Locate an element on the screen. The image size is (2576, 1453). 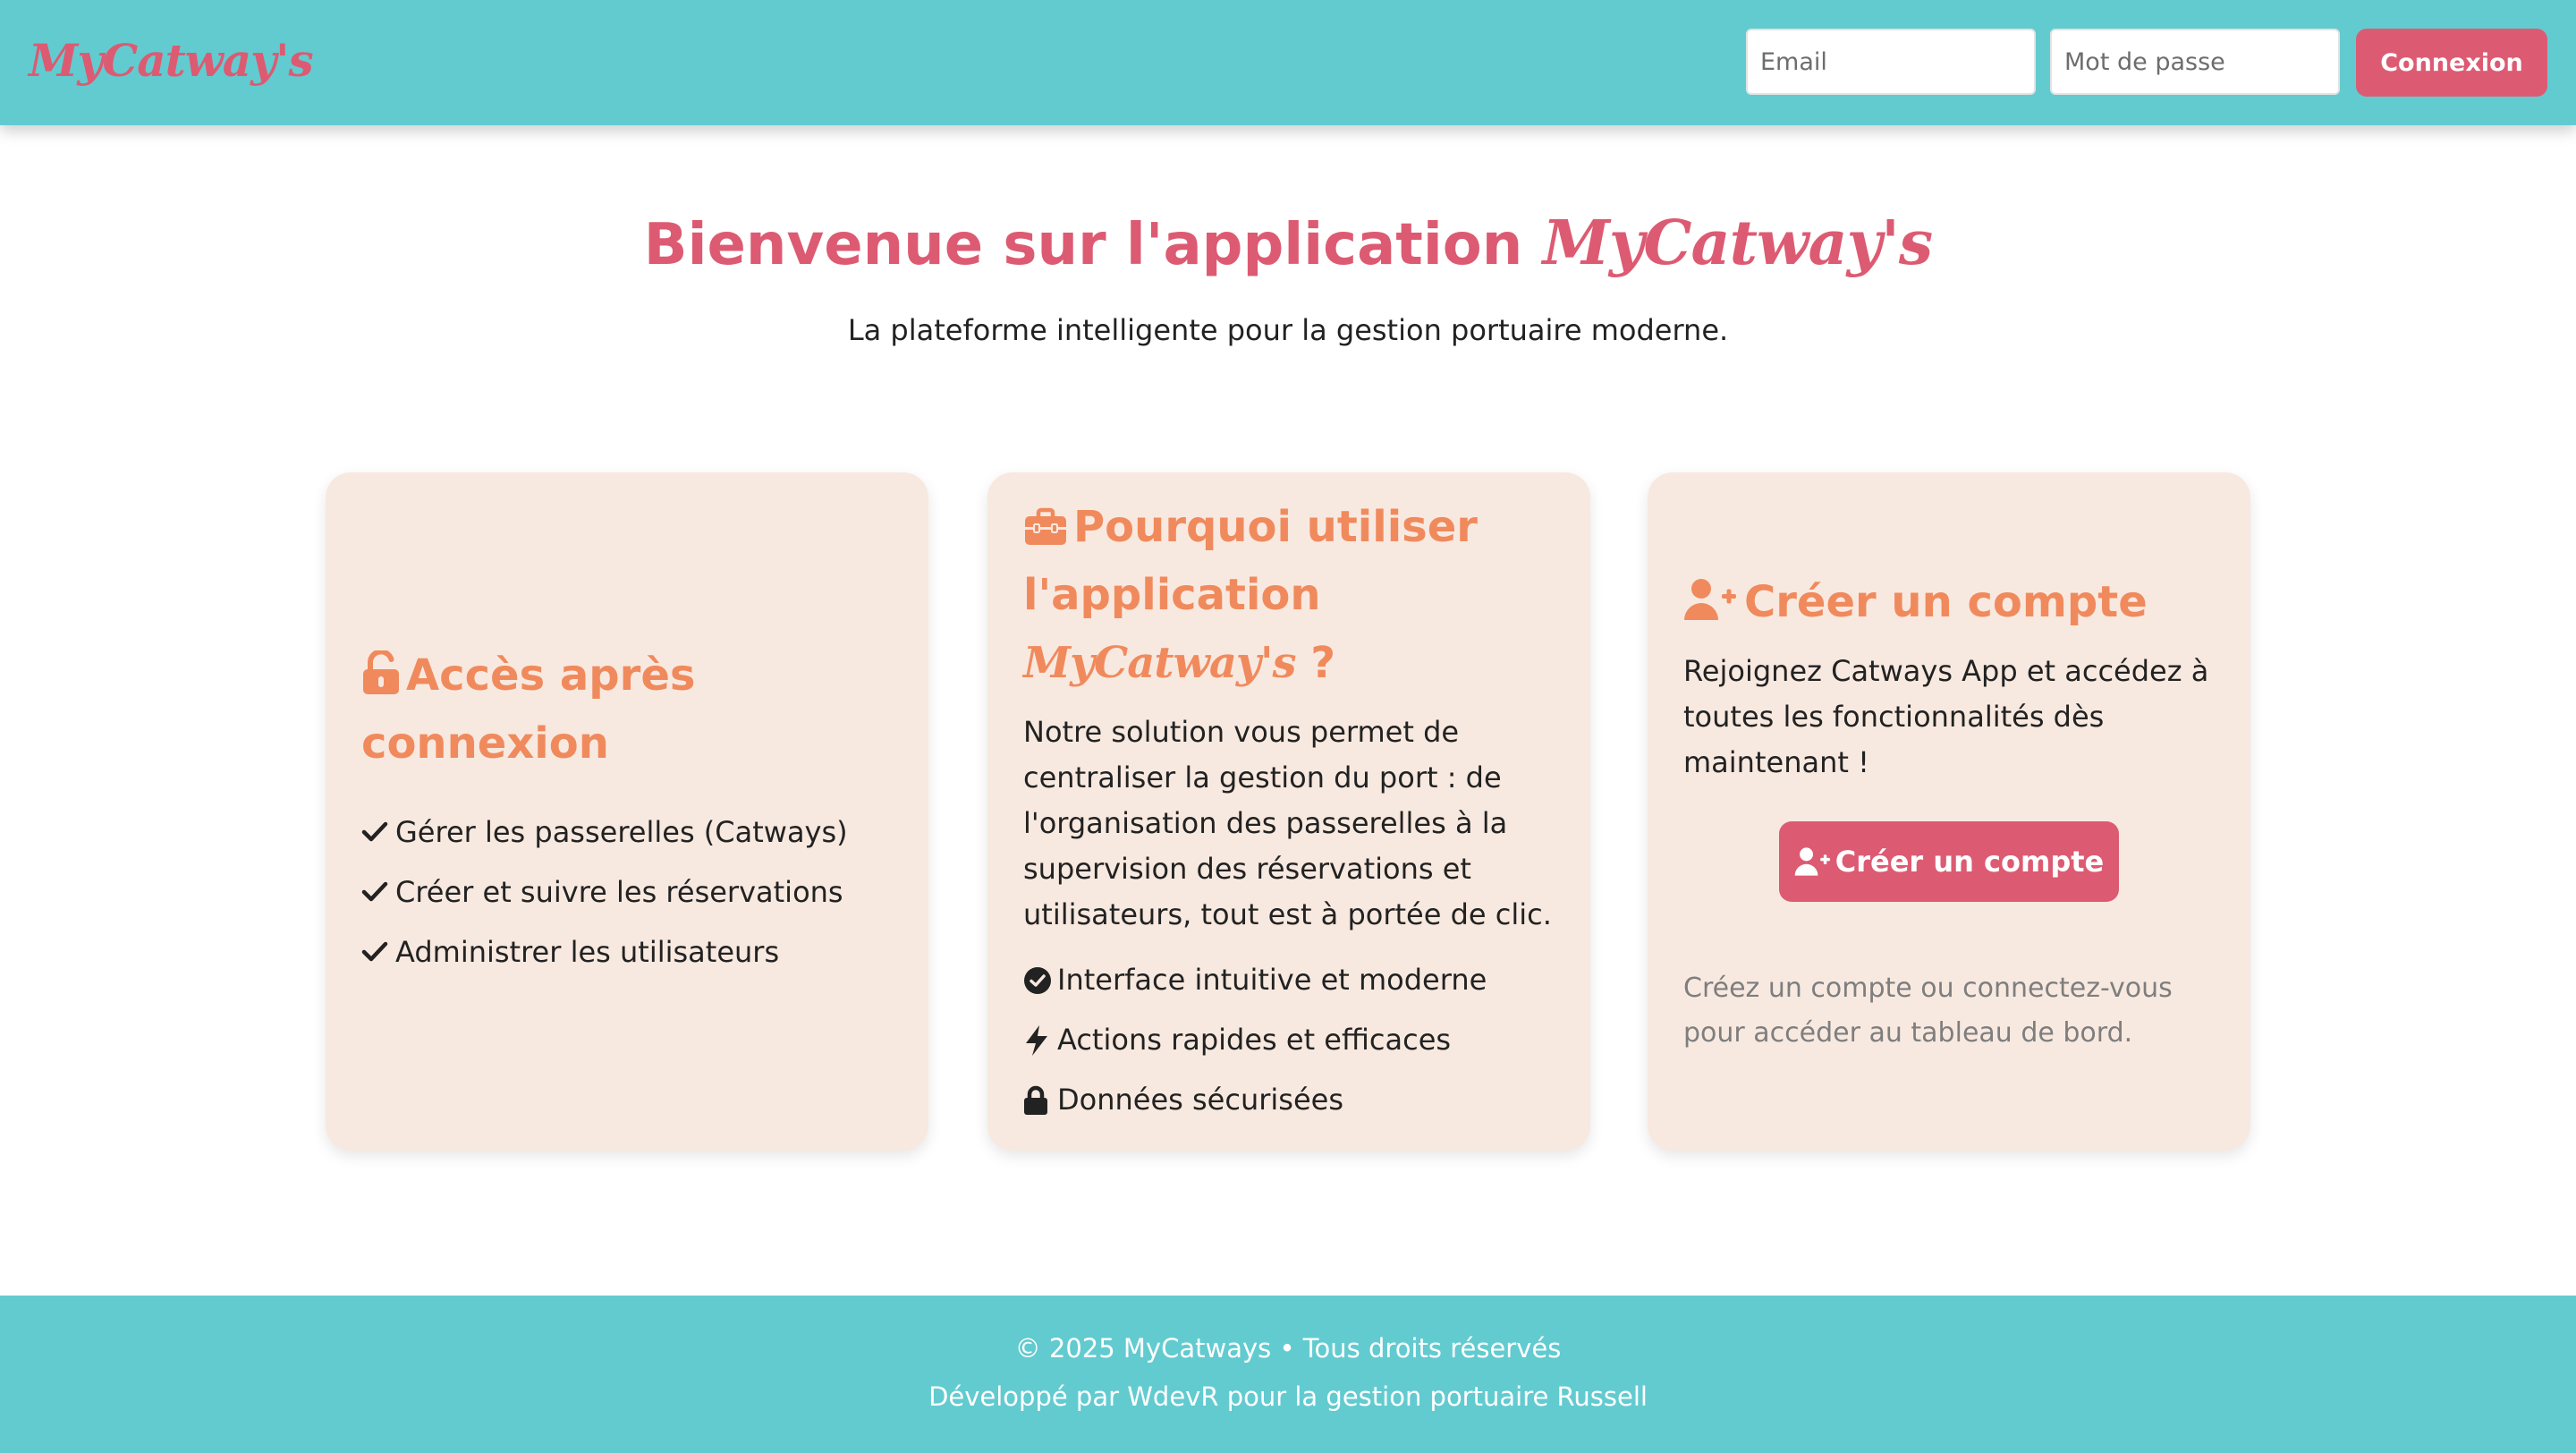
login-button: Connexion is located at coordinates (2451, 63).